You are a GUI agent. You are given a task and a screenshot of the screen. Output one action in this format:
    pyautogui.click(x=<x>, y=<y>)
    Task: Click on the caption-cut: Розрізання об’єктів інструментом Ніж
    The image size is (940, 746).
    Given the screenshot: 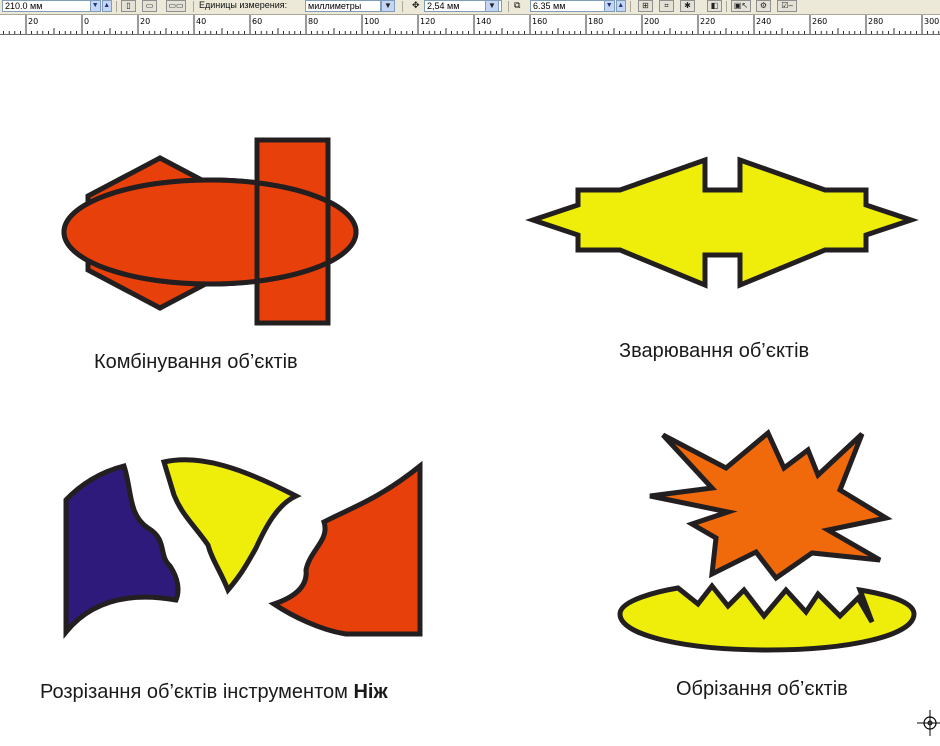 What is the action you would take?
    pyautogui.click(x=214, y=692)
    